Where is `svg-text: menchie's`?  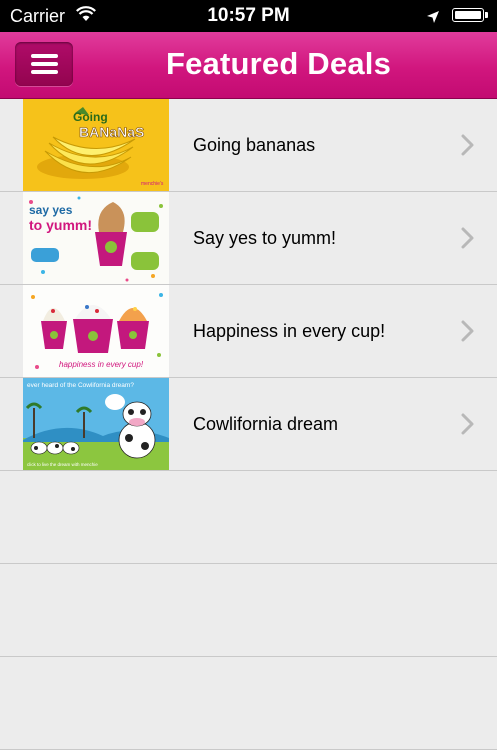 svg-text: menchie's is located at coordinates (152, 184).